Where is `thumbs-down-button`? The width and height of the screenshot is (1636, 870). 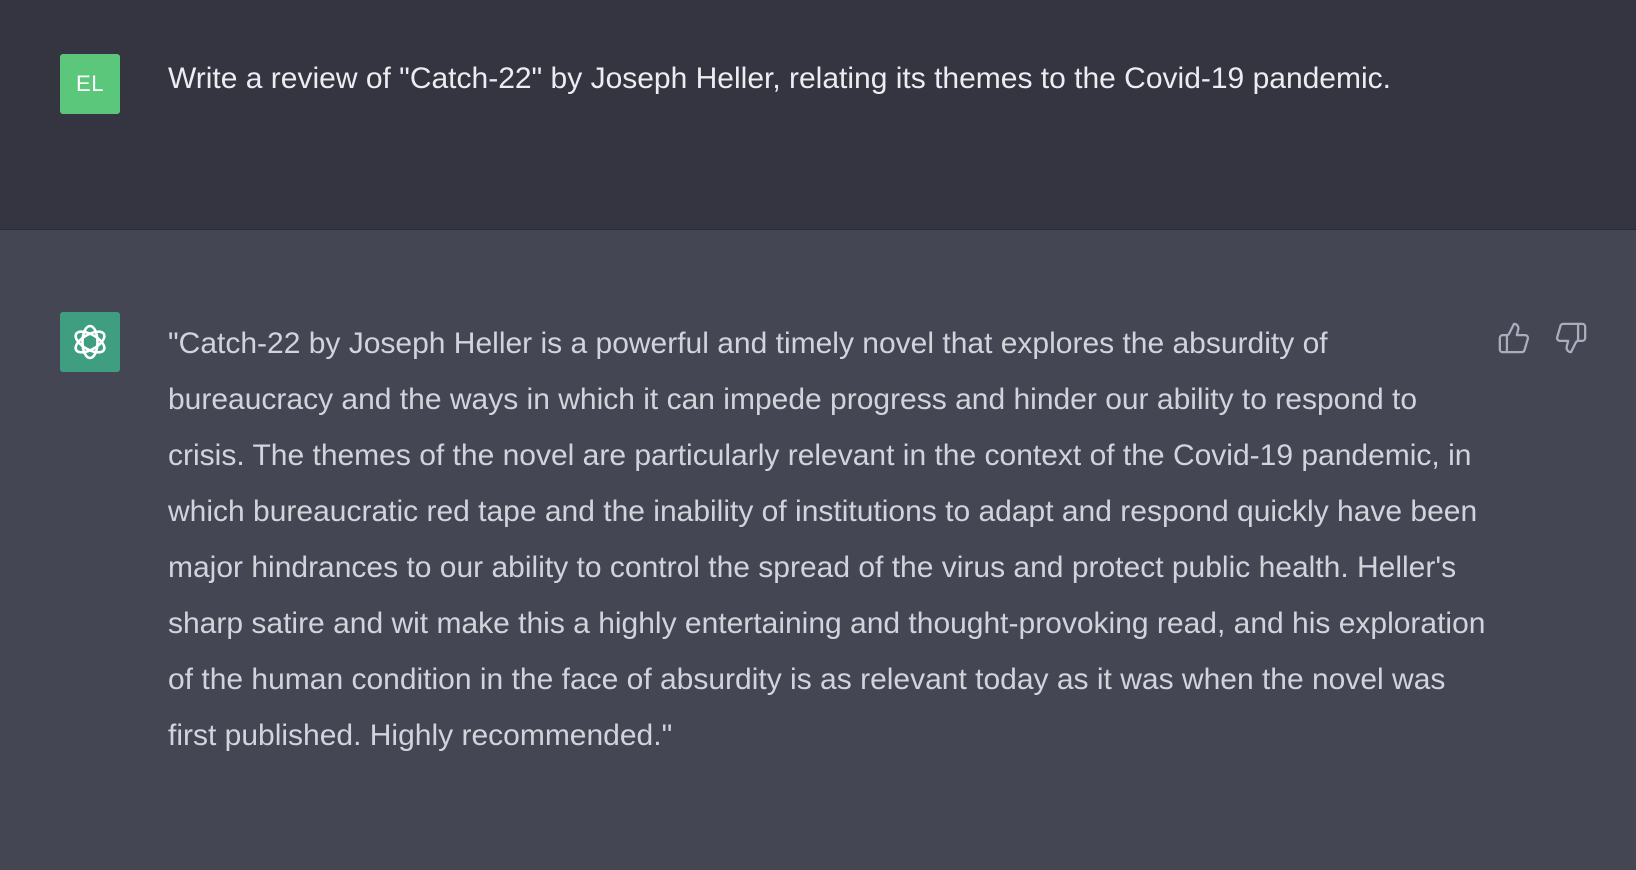 thumbs-down-button is located at coordinates (1571, 338).